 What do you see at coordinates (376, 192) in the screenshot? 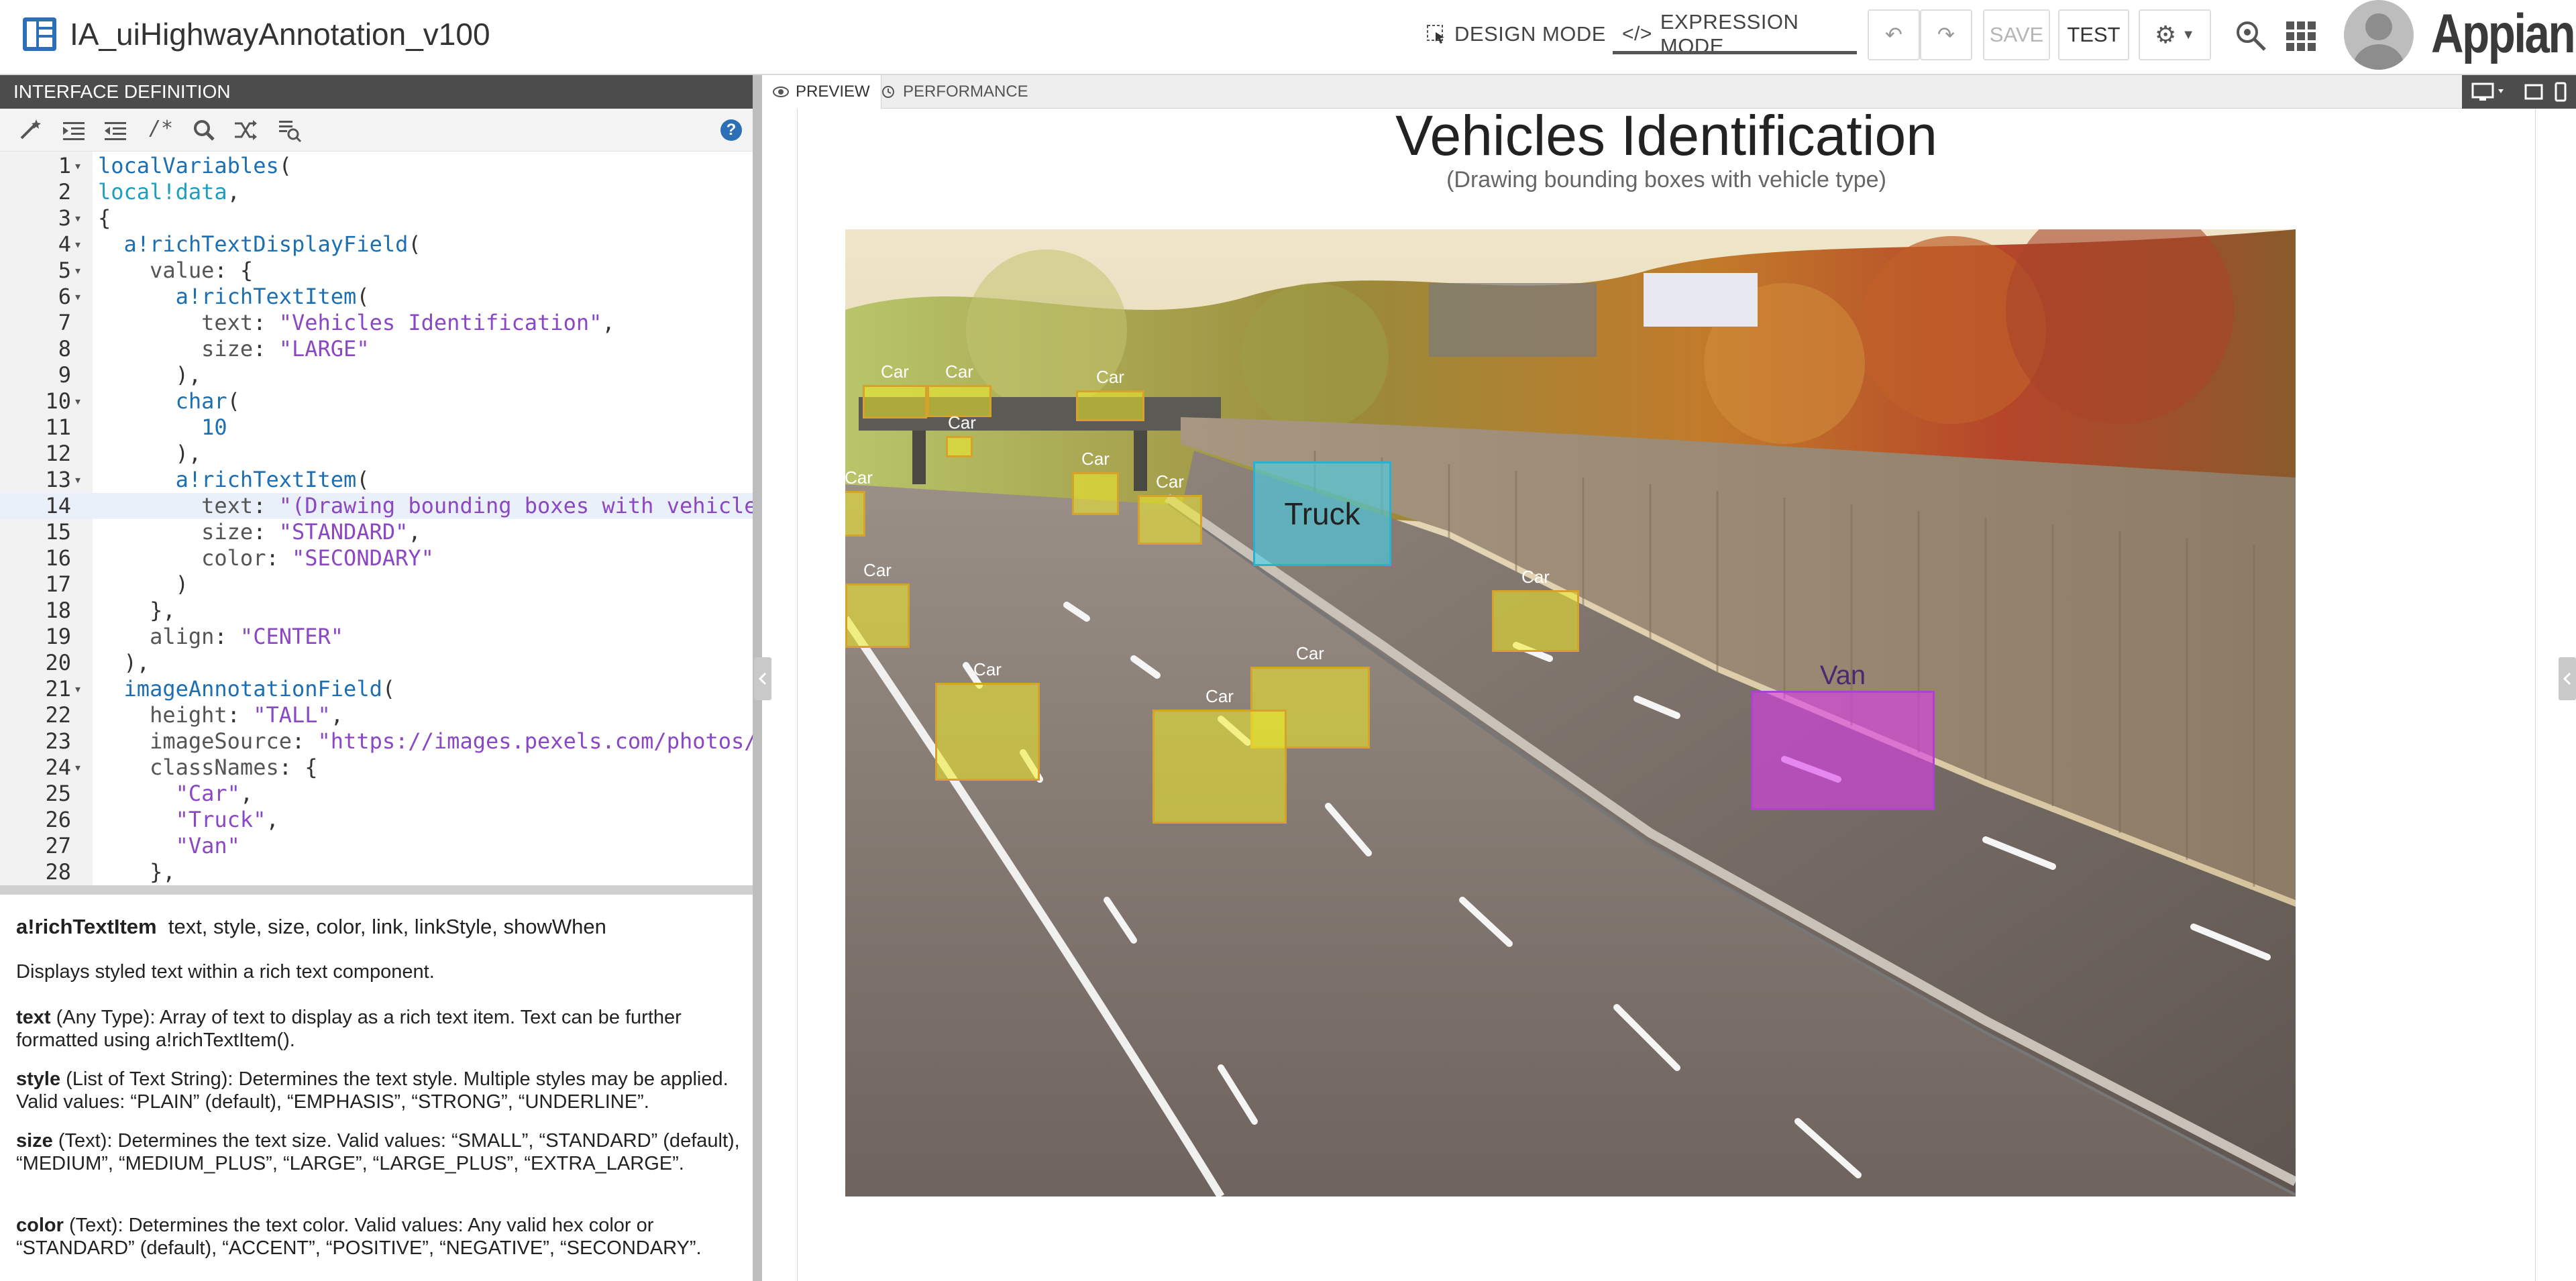
I see `code-line: 2 local!data,` at bounding box center [376, 192].